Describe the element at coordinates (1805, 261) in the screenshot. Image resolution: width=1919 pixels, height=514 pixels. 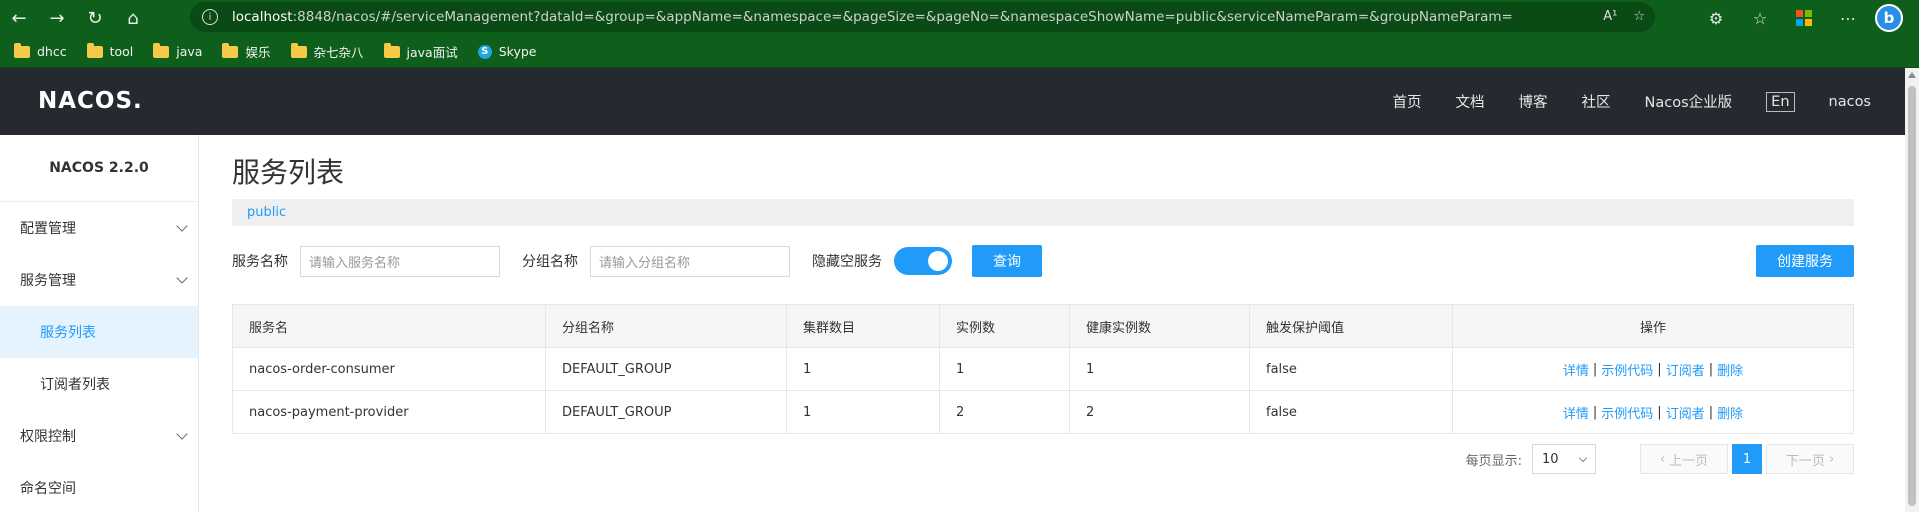
I see `create-service-button: 创建服务` at that location.